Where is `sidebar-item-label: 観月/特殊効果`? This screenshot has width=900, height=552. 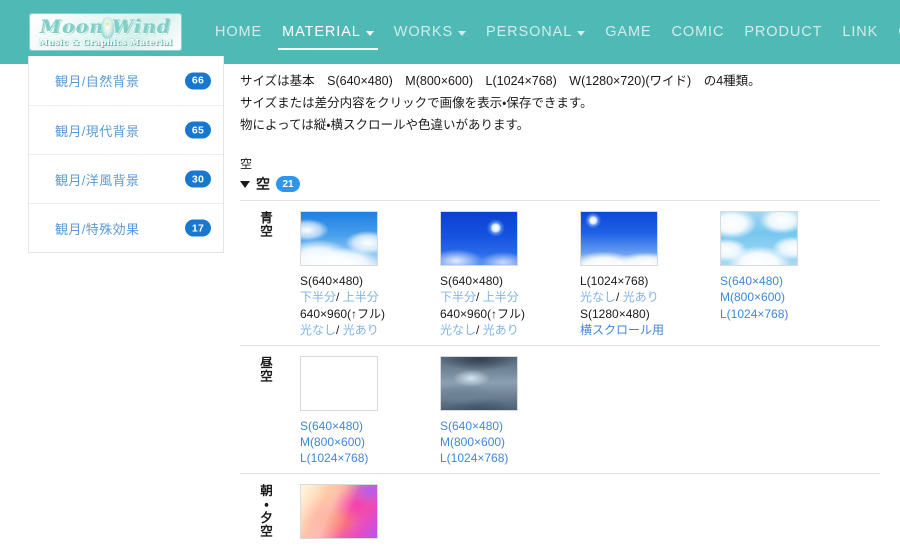 sidebar-item-label: 観月/特殊効果 is located at coordinates (97, 229).